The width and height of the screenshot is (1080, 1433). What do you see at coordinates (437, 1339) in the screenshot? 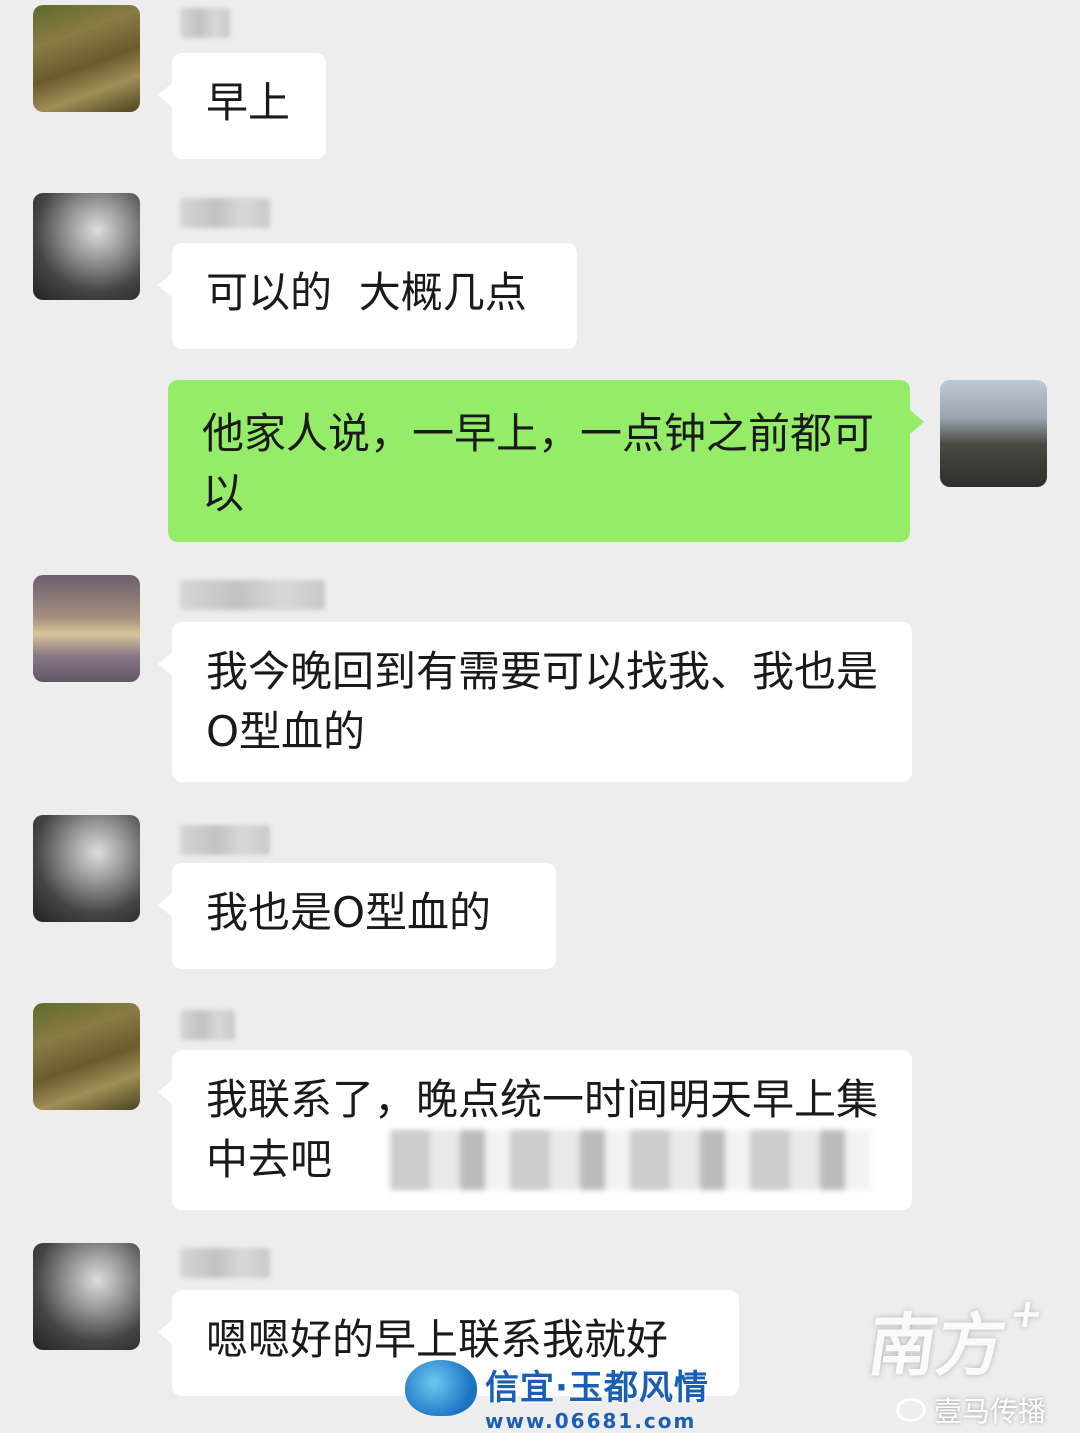
I see `message-text-7: 嗯嗯好的早上联系我就好` at bounding box center [437, 1339].